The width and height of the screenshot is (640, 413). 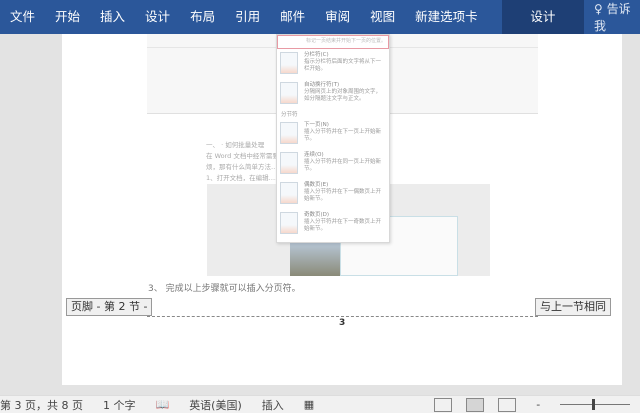 What do you see at coordinates (316, 125) in the screenshot?
I see `menu-item-label: 下一页(N)` at bounding box center [316, 125].